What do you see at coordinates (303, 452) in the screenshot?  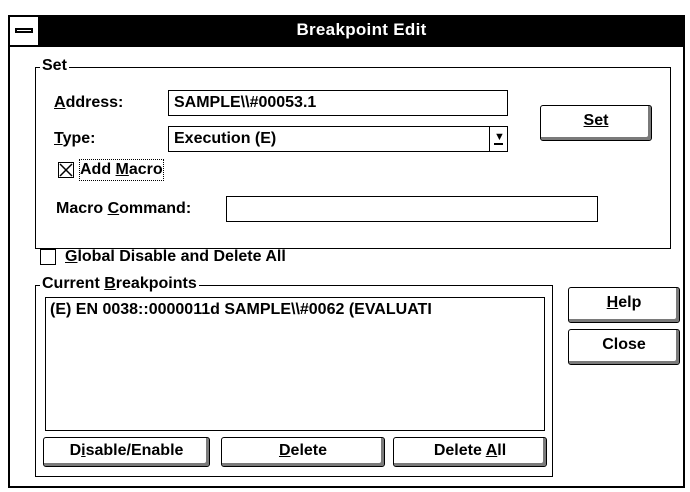 I see `delete-button: Delete` at bounding box center [303, 452].